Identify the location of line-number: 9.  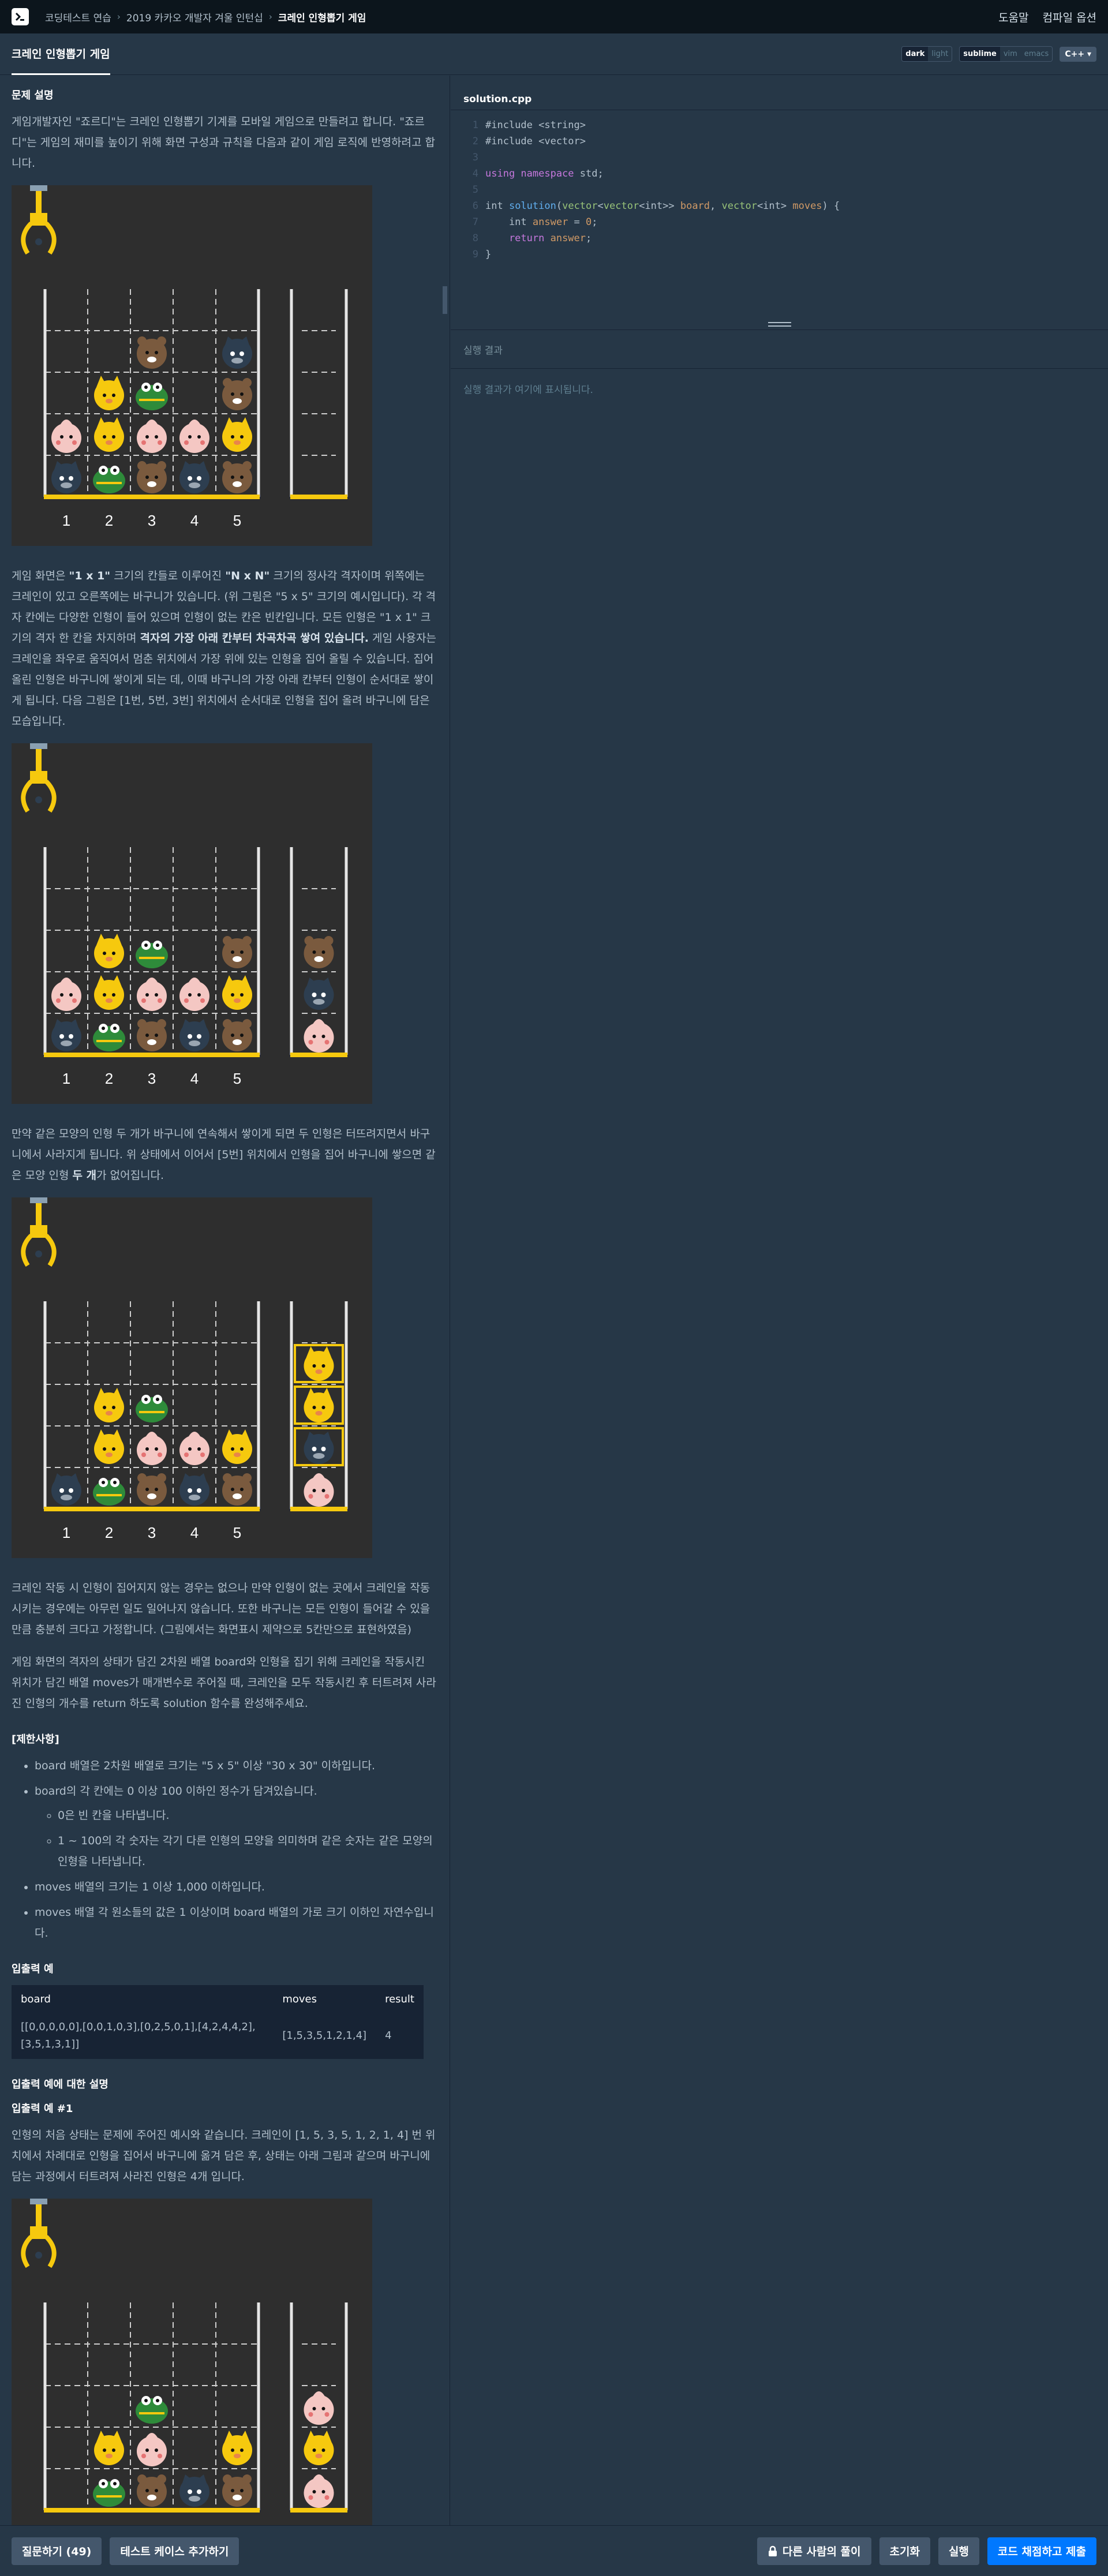
(475, 254).